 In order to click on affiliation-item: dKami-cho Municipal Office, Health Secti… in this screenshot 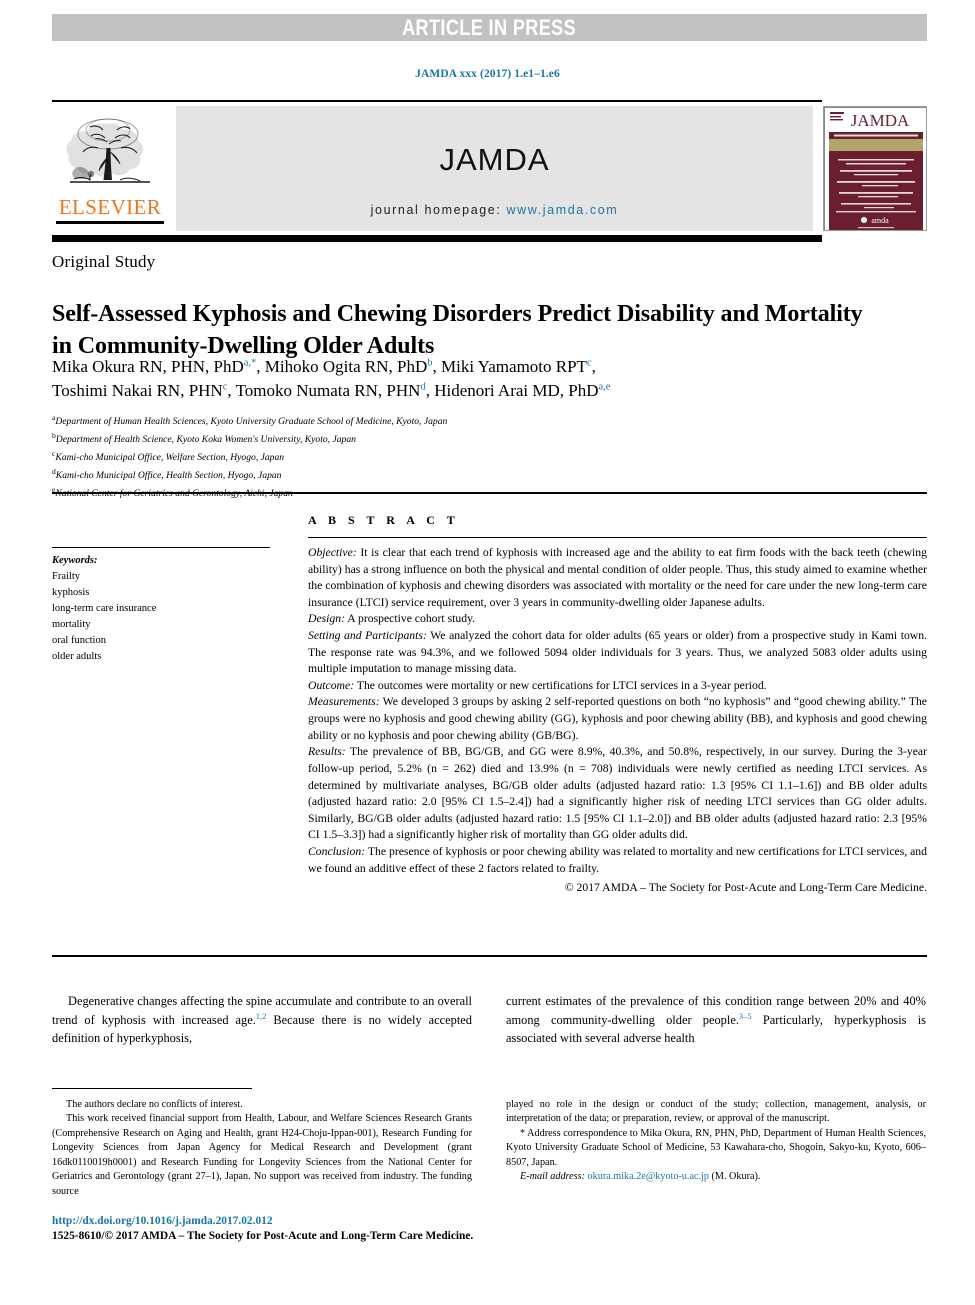, I will do `click(402, 475)`.